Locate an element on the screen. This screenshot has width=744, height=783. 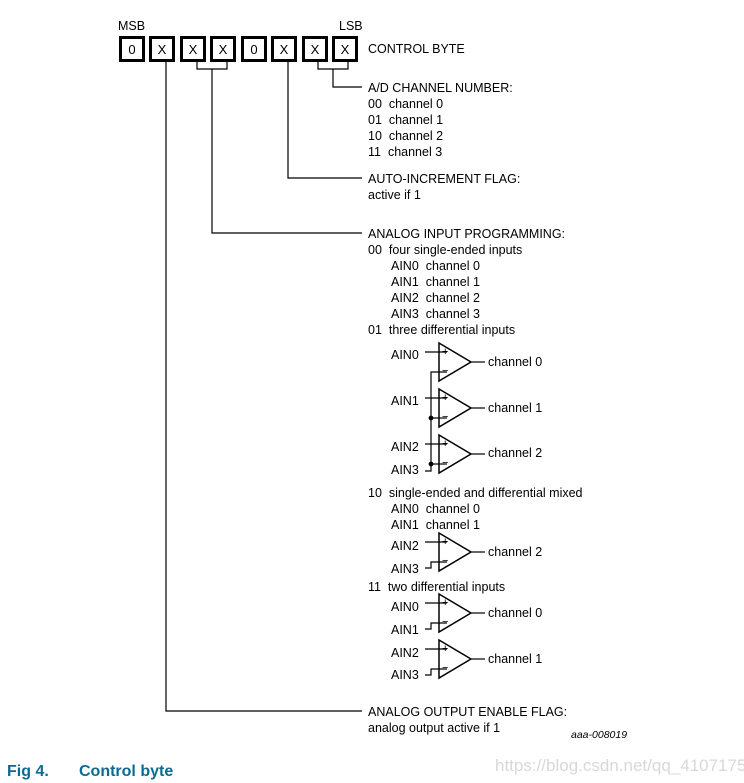
auto-increment-desc: active if 1 is located at coordinates (394, 195).